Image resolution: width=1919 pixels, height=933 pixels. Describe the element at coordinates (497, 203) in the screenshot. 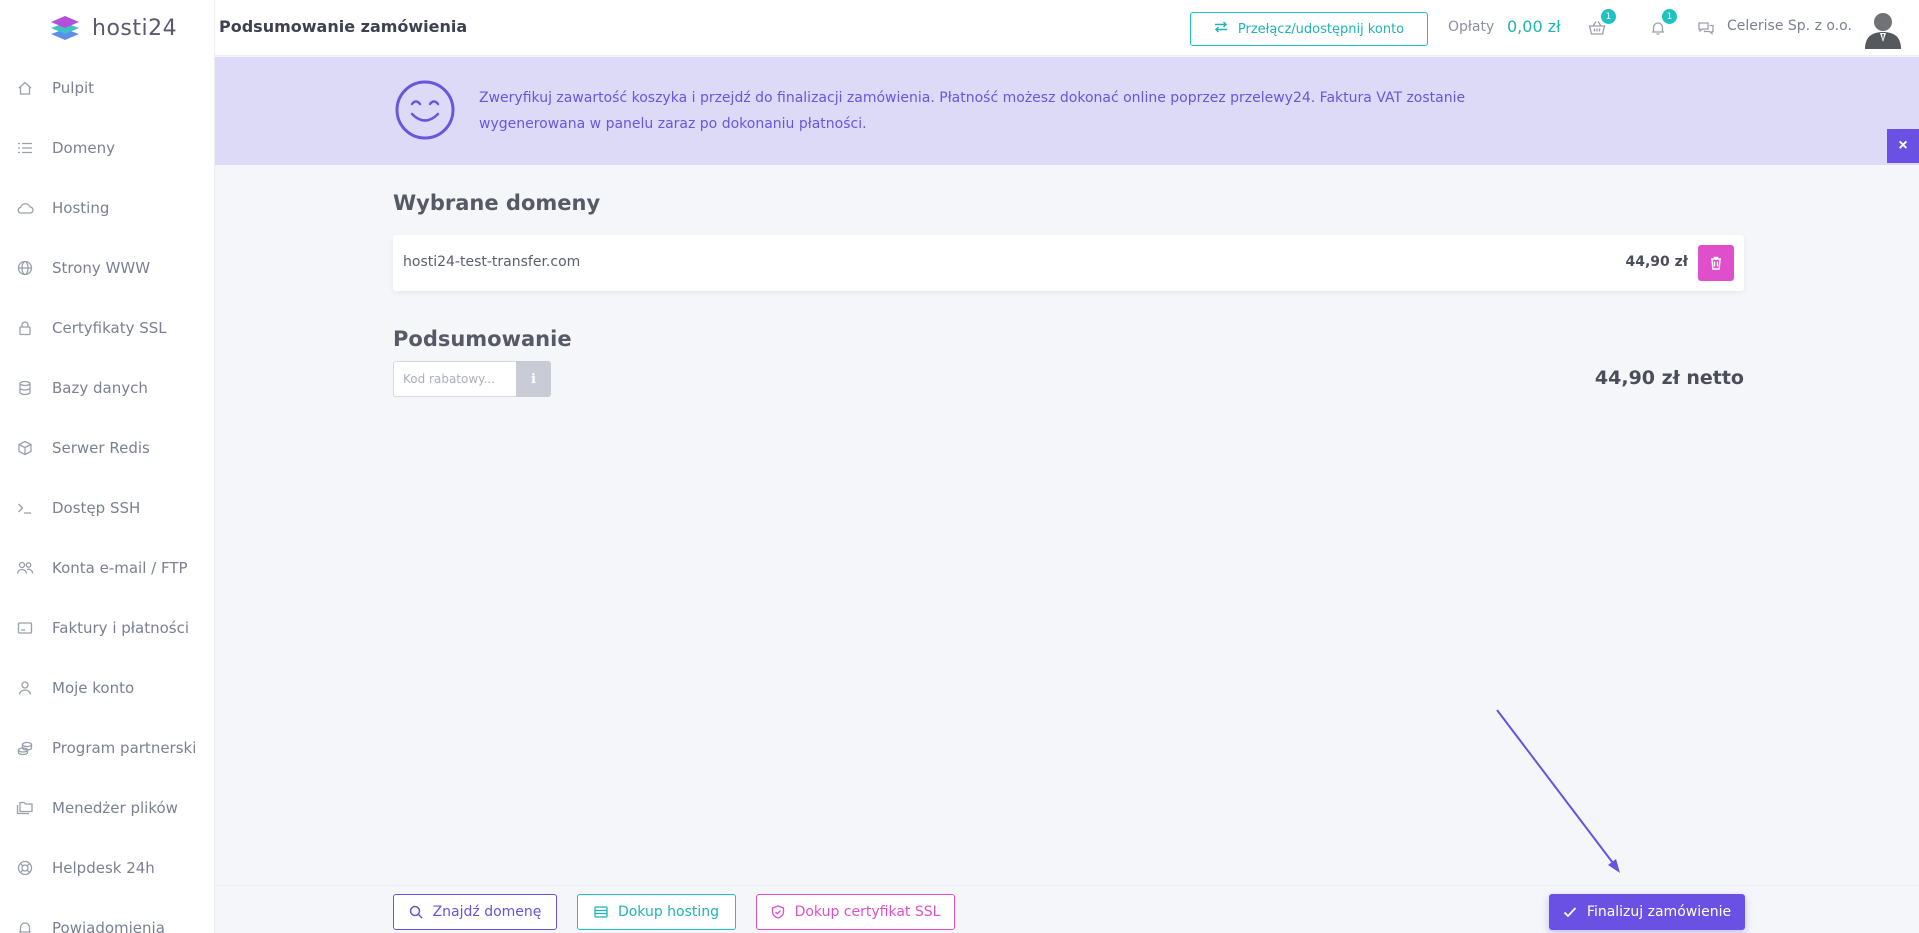

I see `domains-section-title: Wybrane domeny` at that location.